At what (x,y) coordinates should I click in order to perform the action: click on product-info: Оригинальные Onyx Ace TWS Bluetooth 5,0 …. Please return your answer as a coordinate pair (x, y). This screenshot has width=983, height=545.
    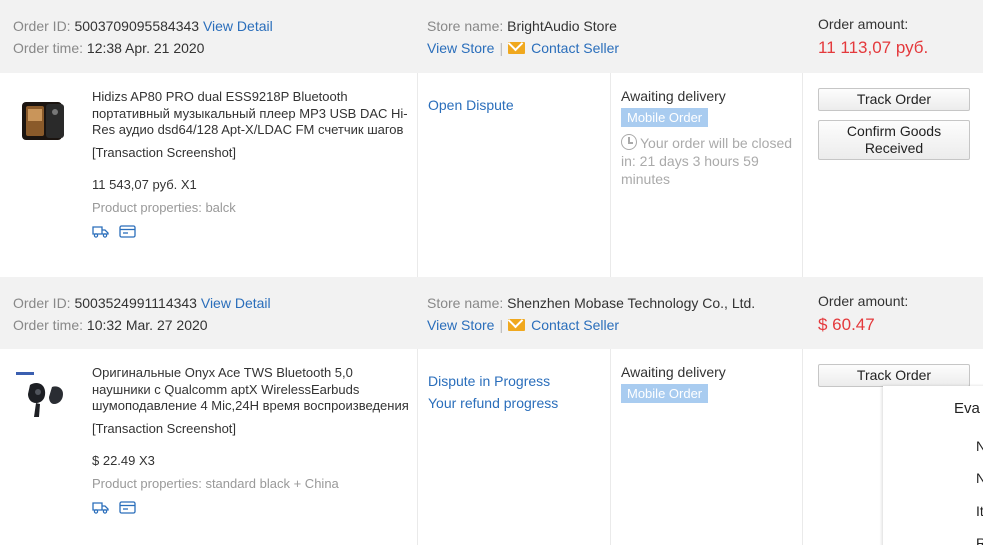
    Looking at the image, I should click on (251, 439).